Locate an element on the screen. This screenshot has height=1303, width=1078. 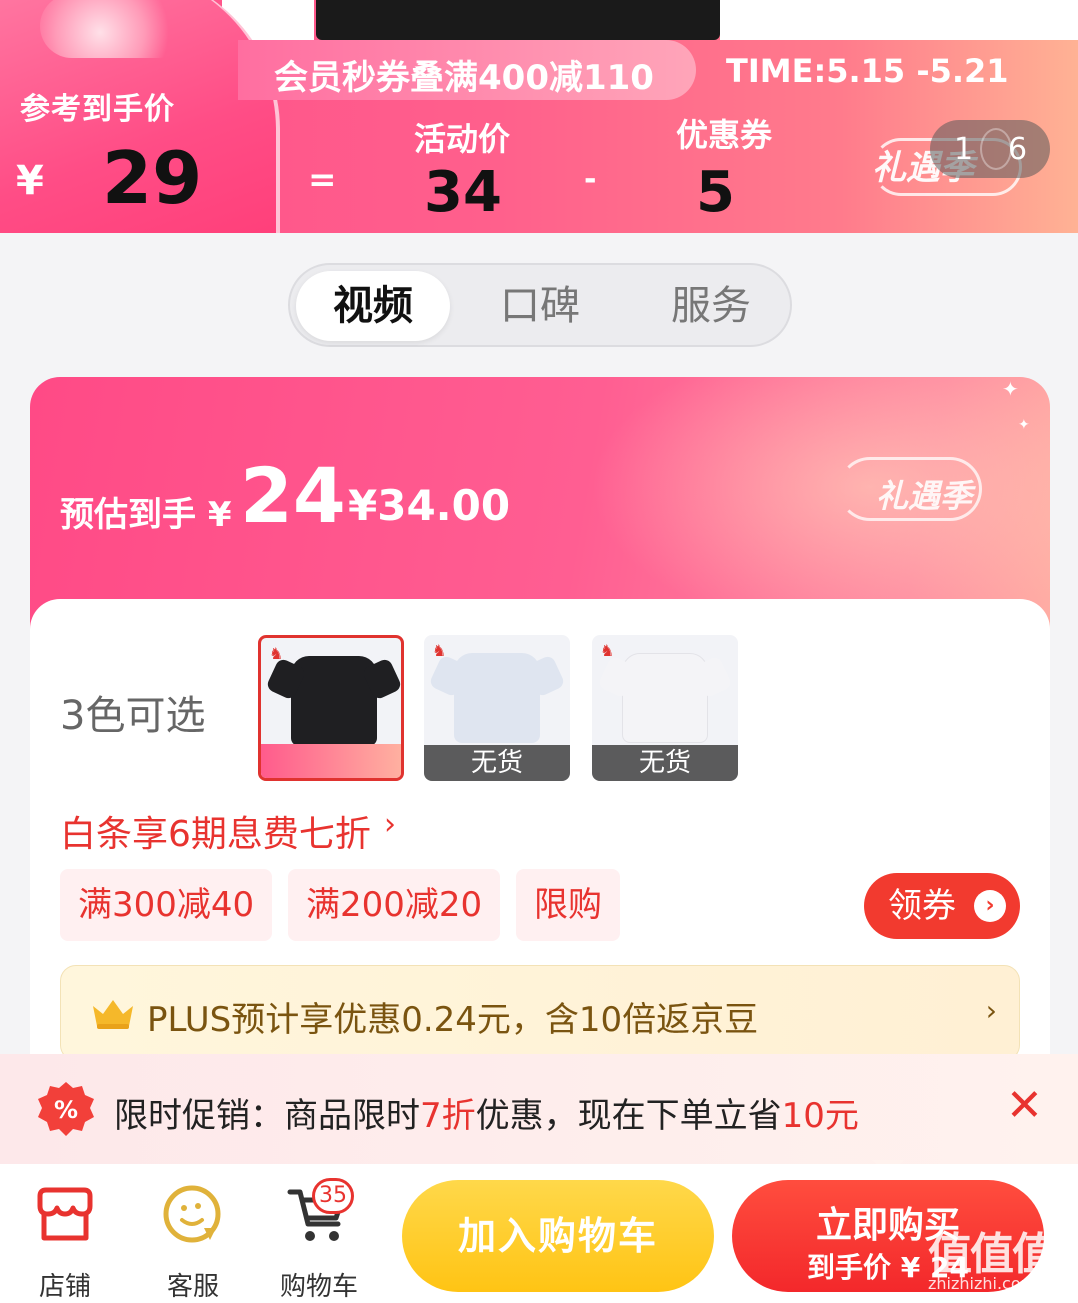
color-swatch-white: ♞ 无货 is located at coordinates (665, 708).